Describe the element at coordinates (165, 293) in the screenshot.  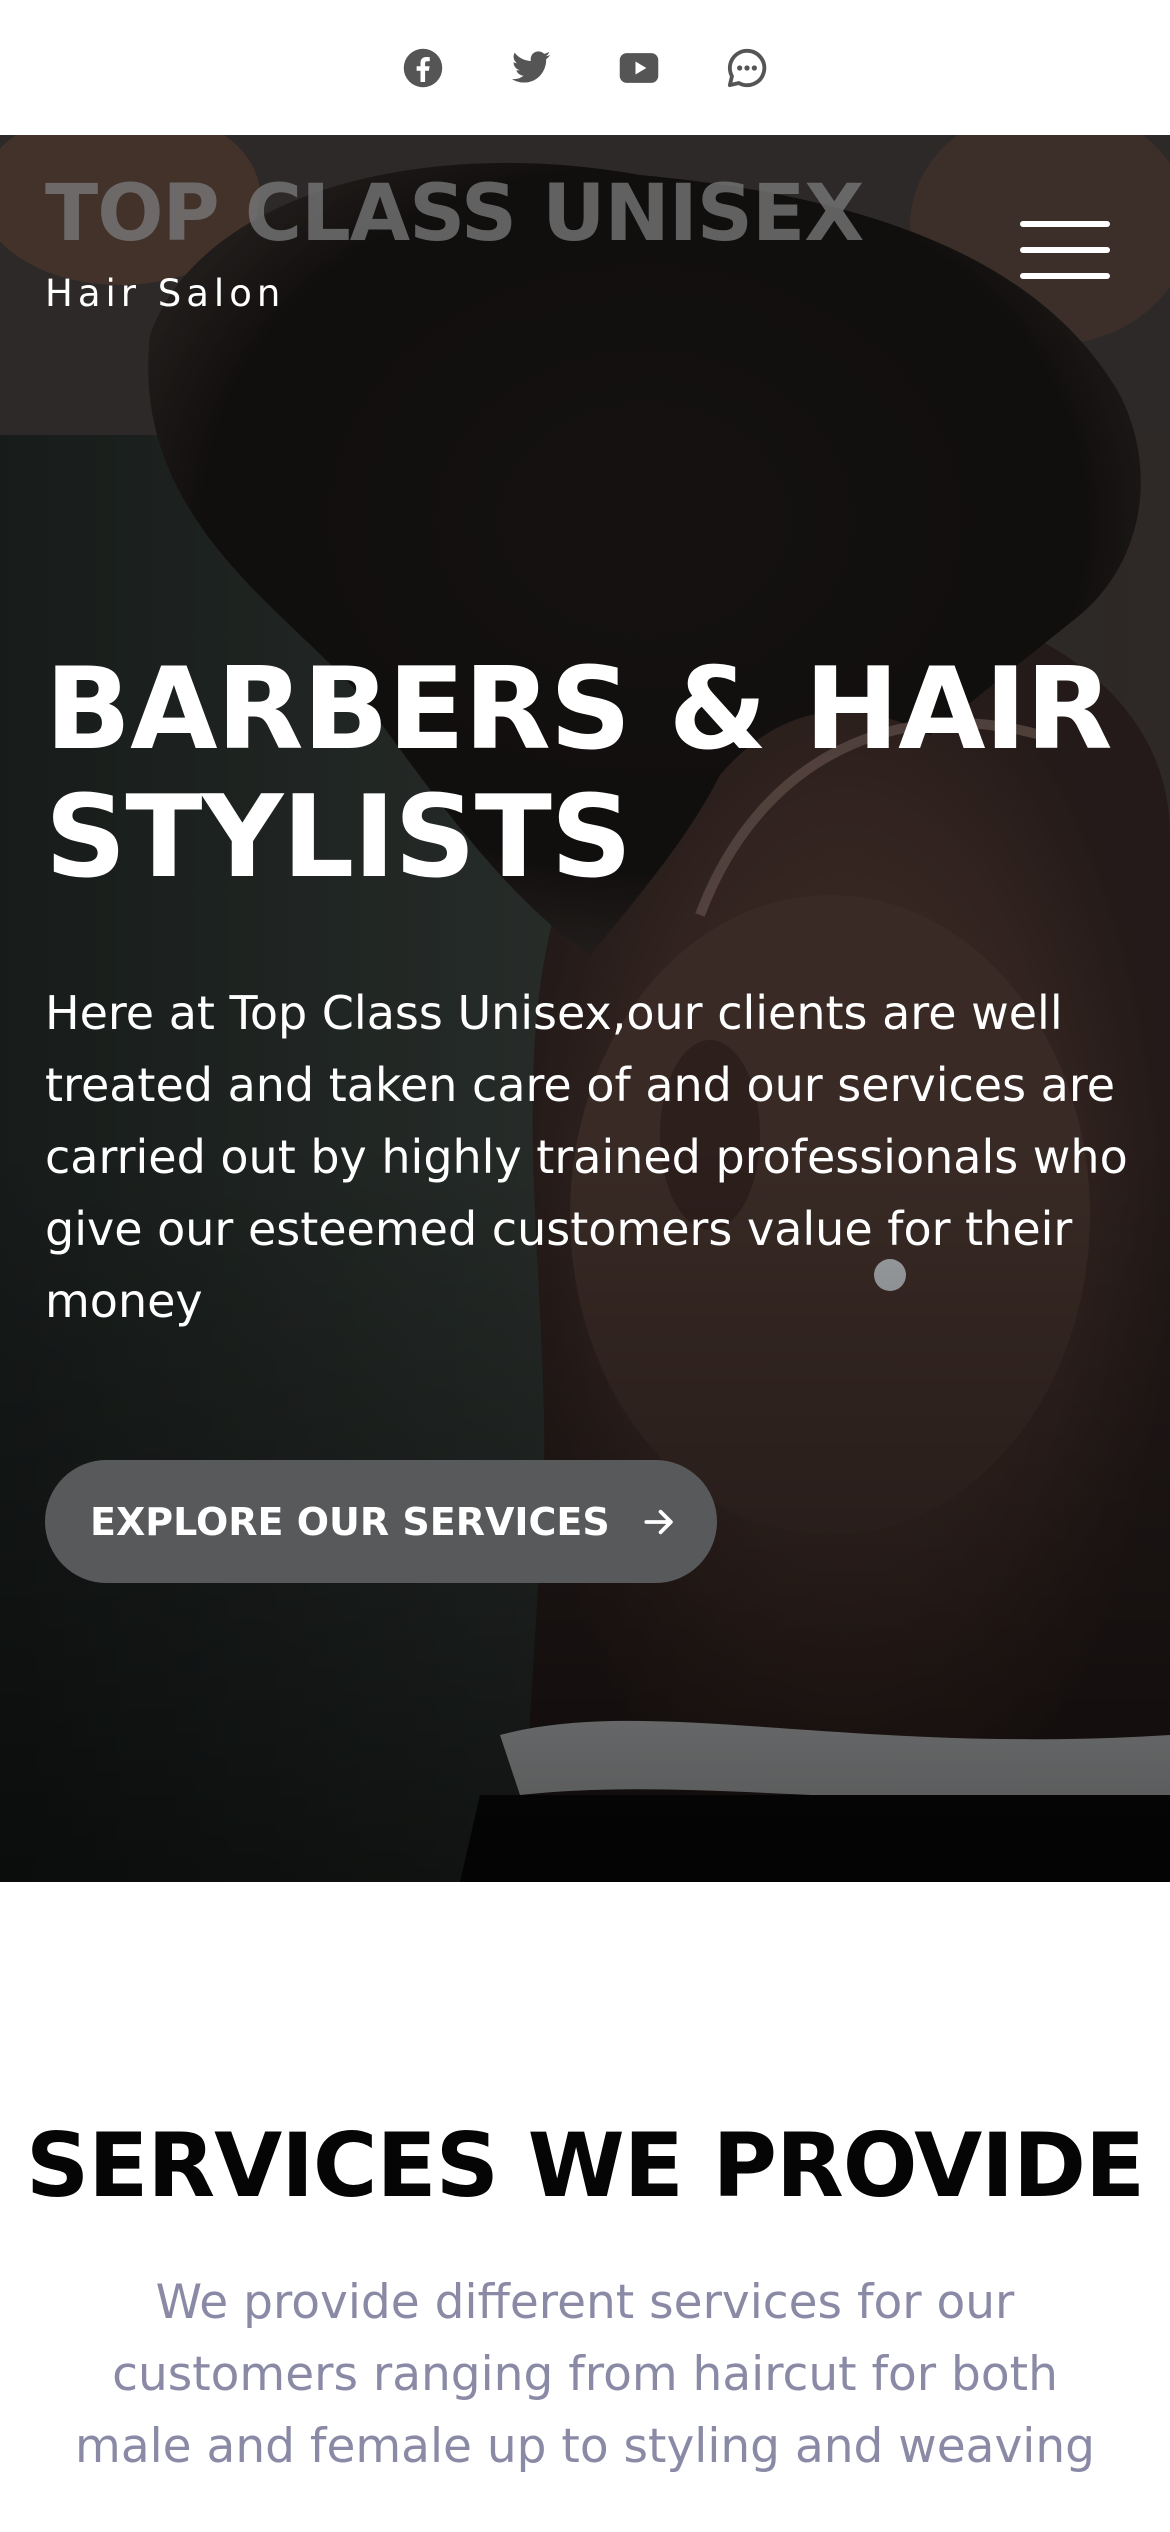
I see `brand-tagline: Hair Salon` at that location.